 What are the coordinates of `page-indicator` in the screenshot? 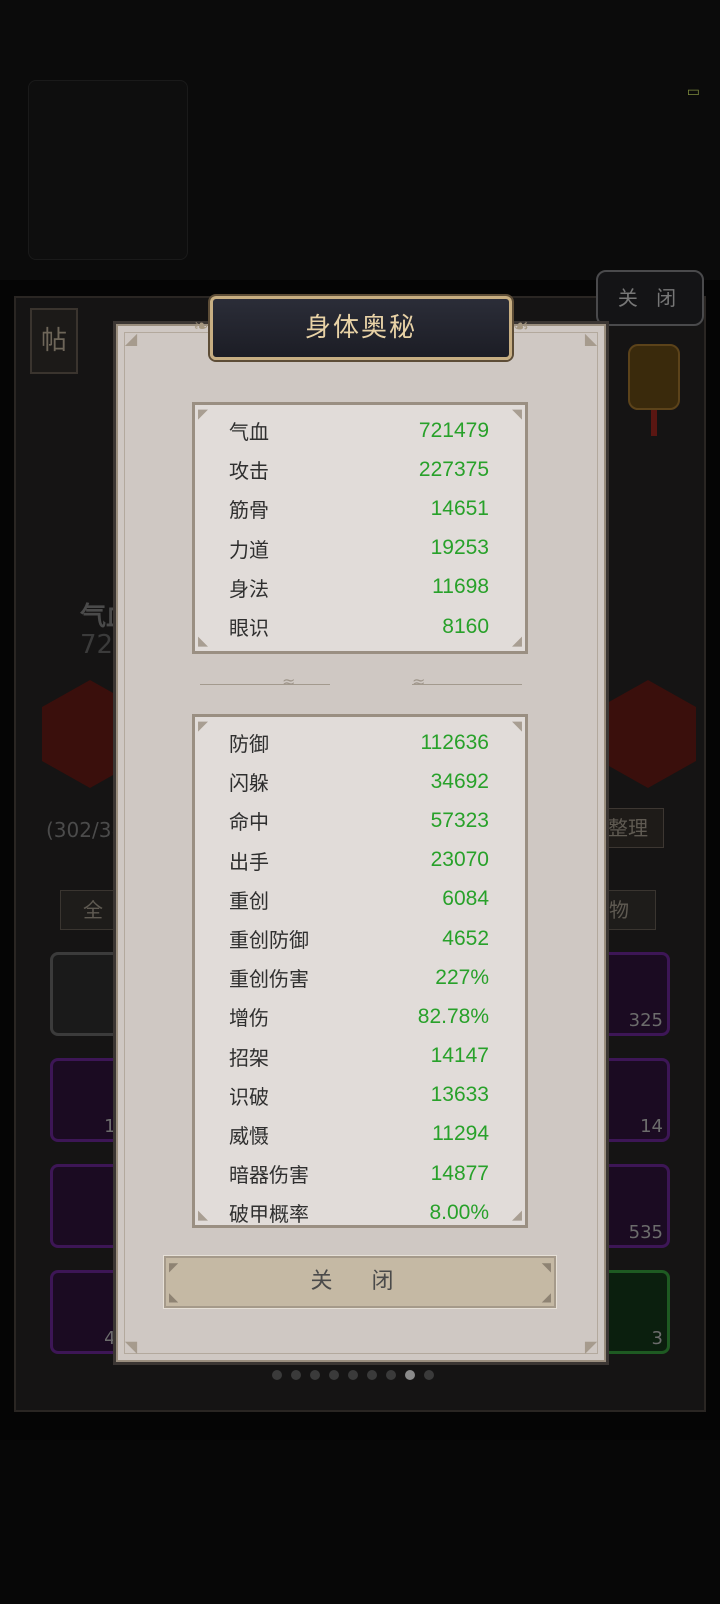 It's located at (353, 1375).